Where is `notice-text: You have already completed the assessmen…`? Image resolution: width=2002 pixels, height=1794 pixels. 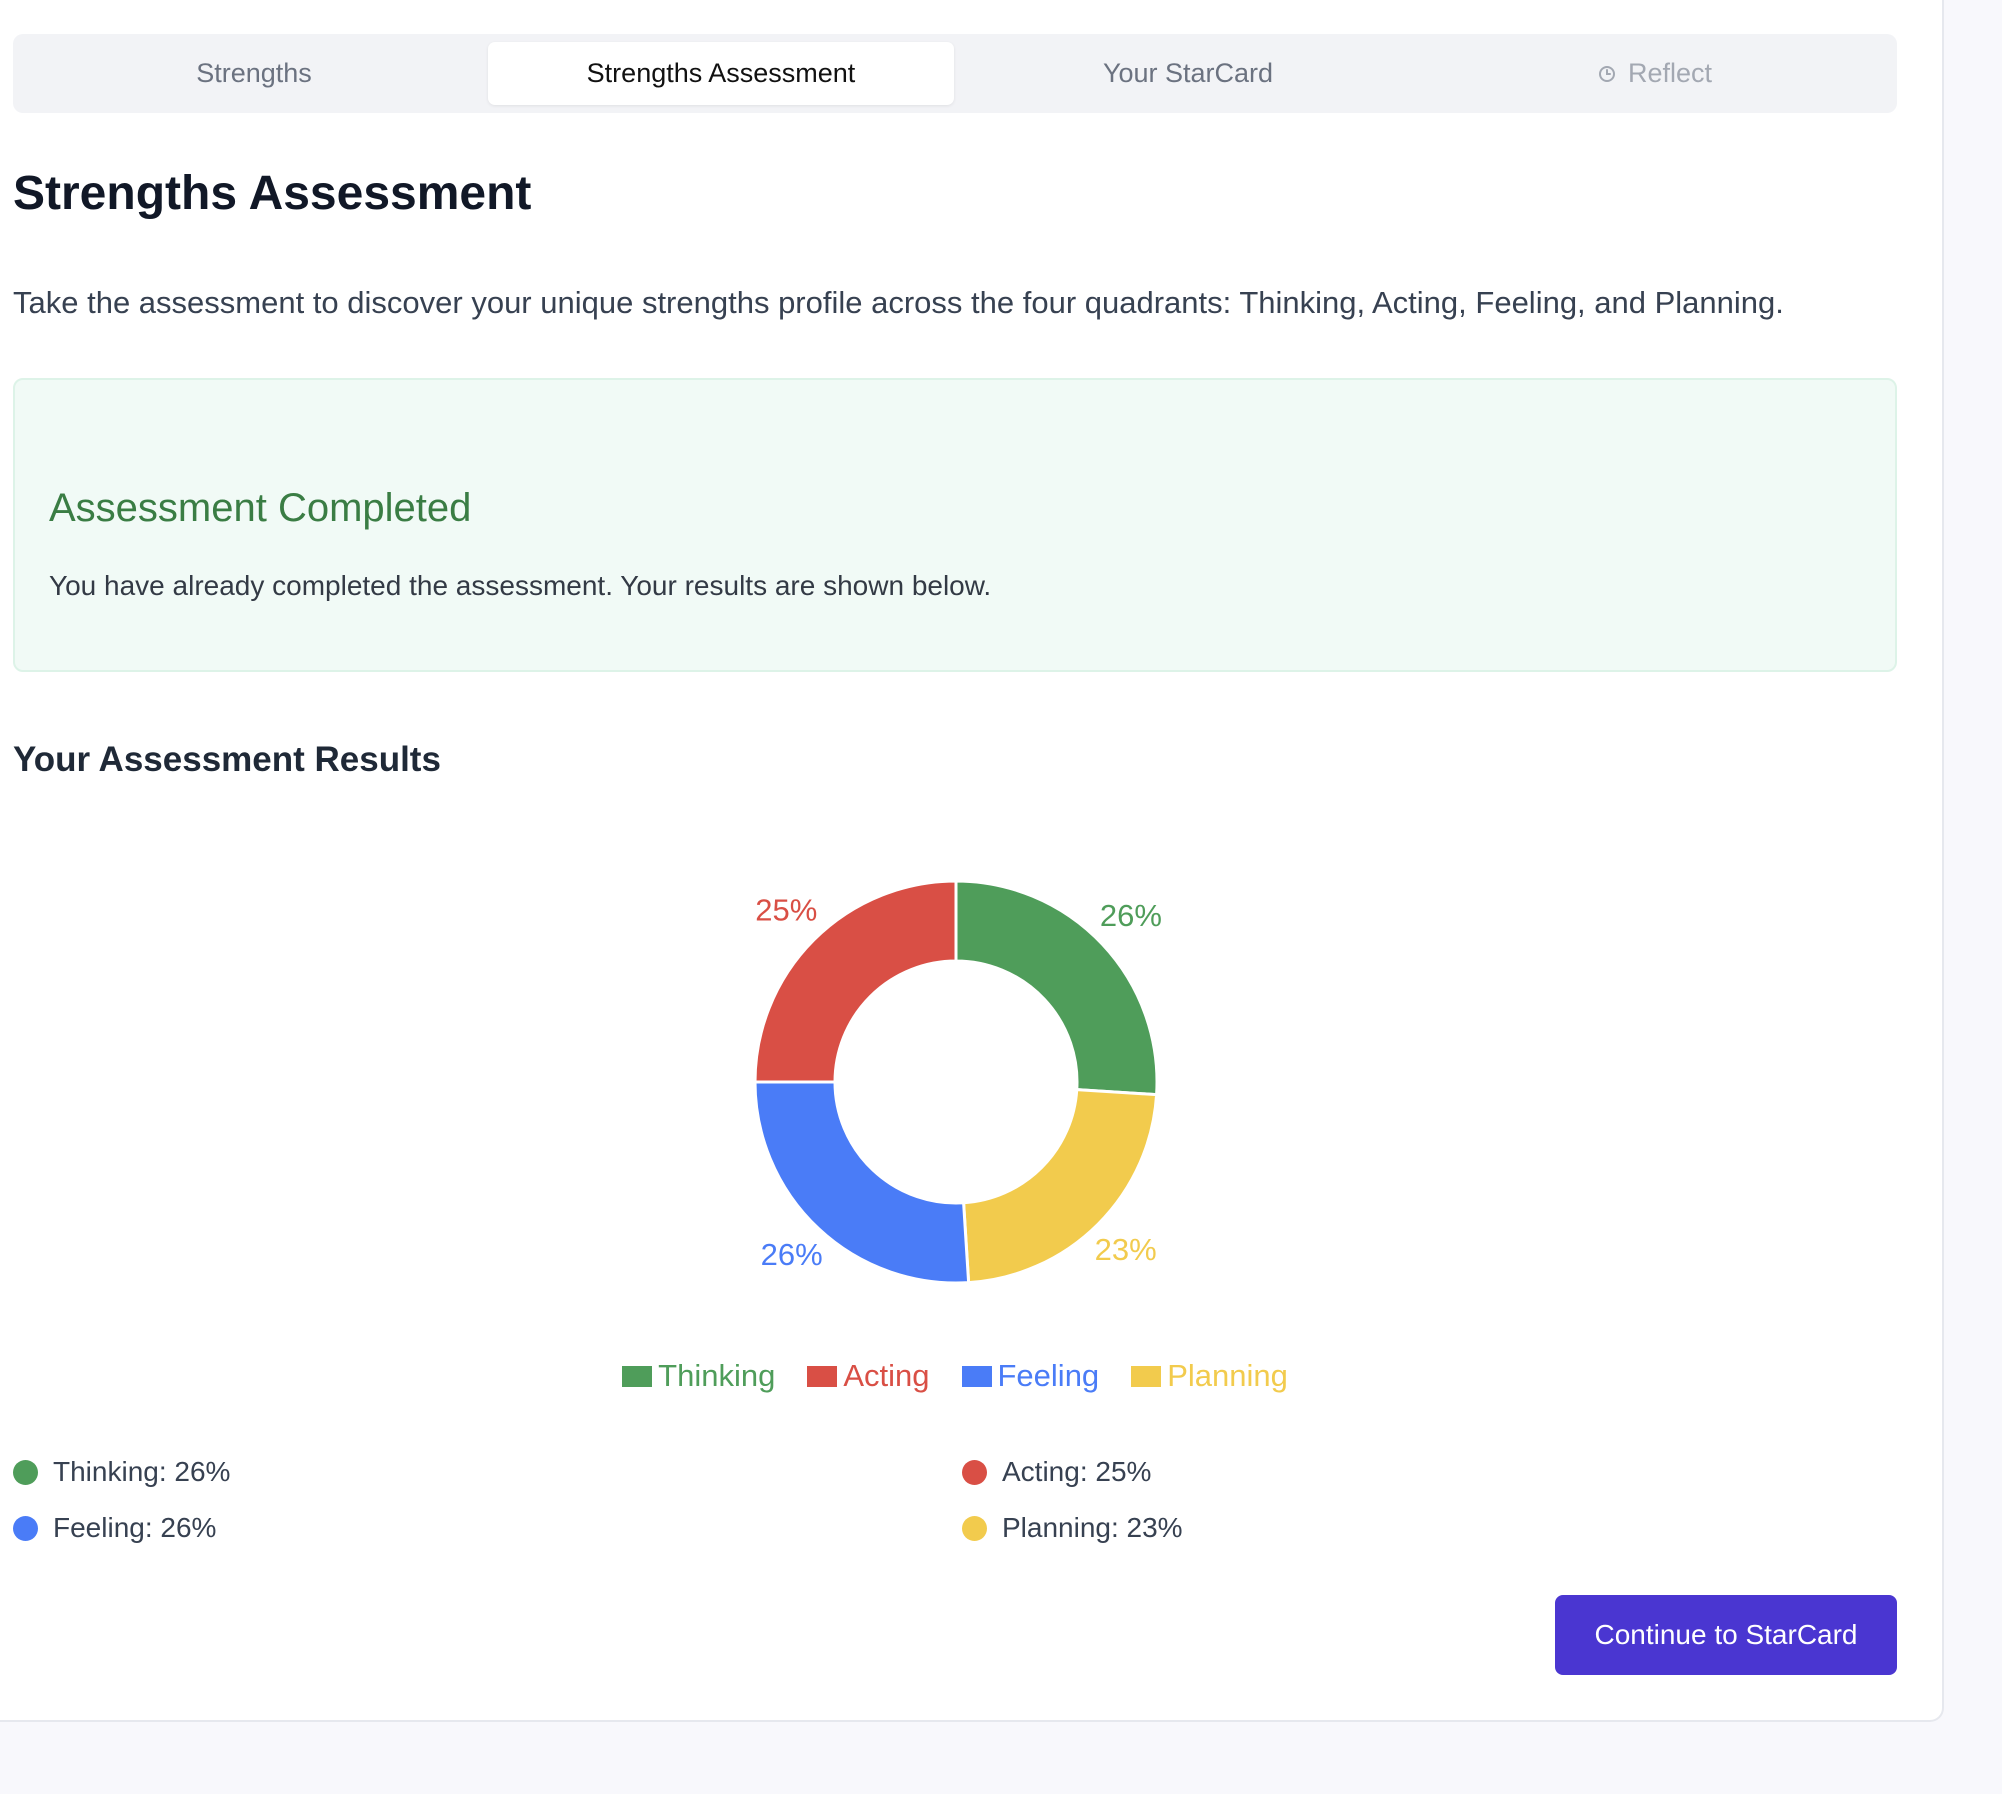
notice-text: You have already completed the assessmen… is located at coordinates (520, 585).